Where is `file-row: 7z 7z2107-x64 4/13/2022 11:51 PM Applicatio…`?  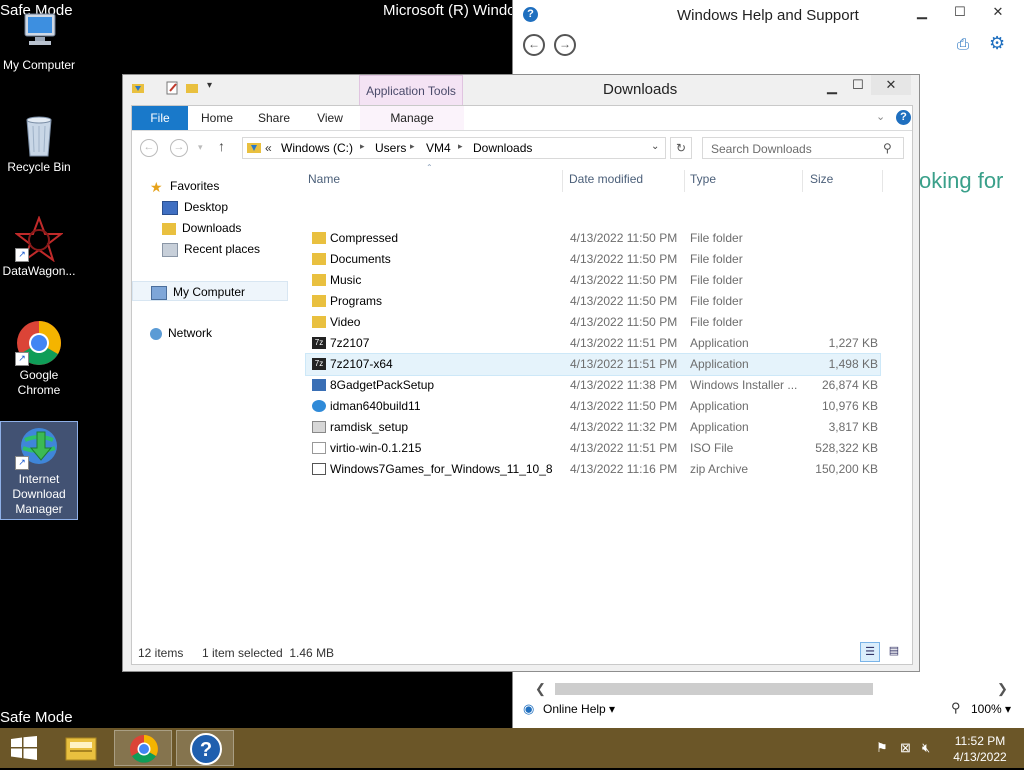
file-row: 7z 7z2107-x64 4/13/2022 11:51 PM Applicatio… is located at coordinates (593, 364).